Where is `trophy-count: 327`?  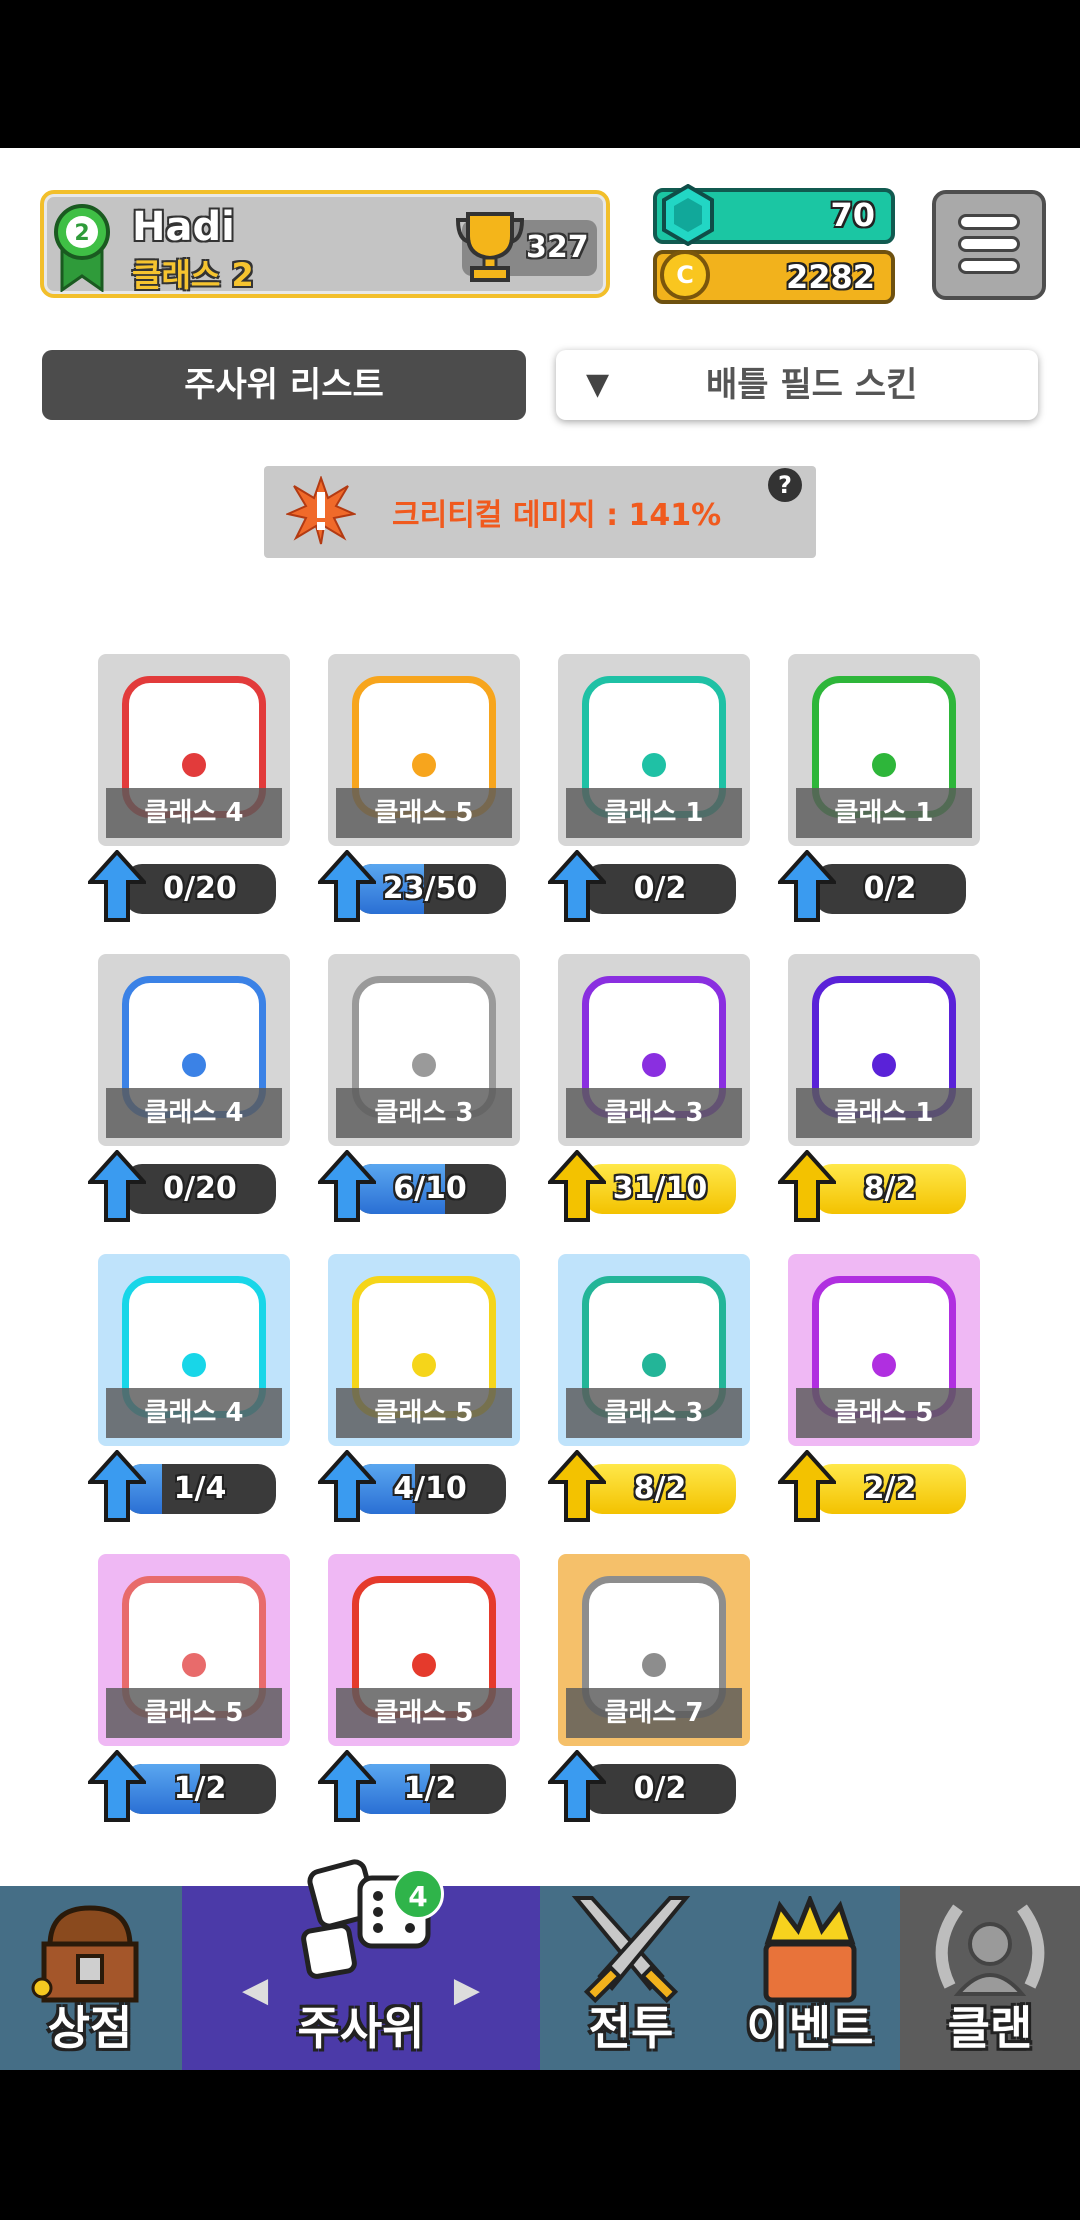 trophy-count: 327 is located at coordinates (557, 247).